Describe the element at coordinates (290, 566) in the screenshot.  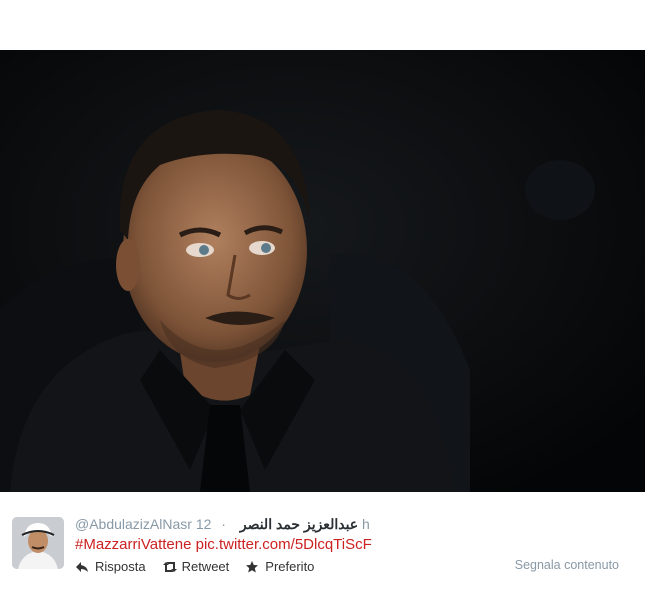
I see `favorite-label: Preferito` at that location.